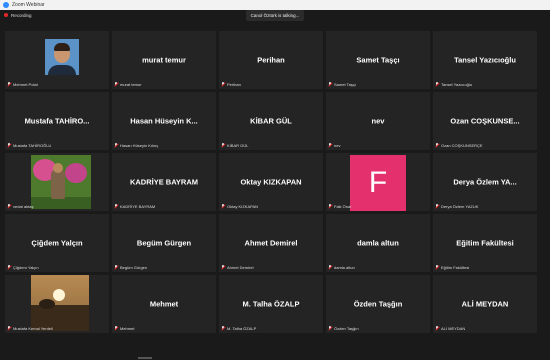  I want to click on participant-footer: Samet Taşçı, so click(343, 84).